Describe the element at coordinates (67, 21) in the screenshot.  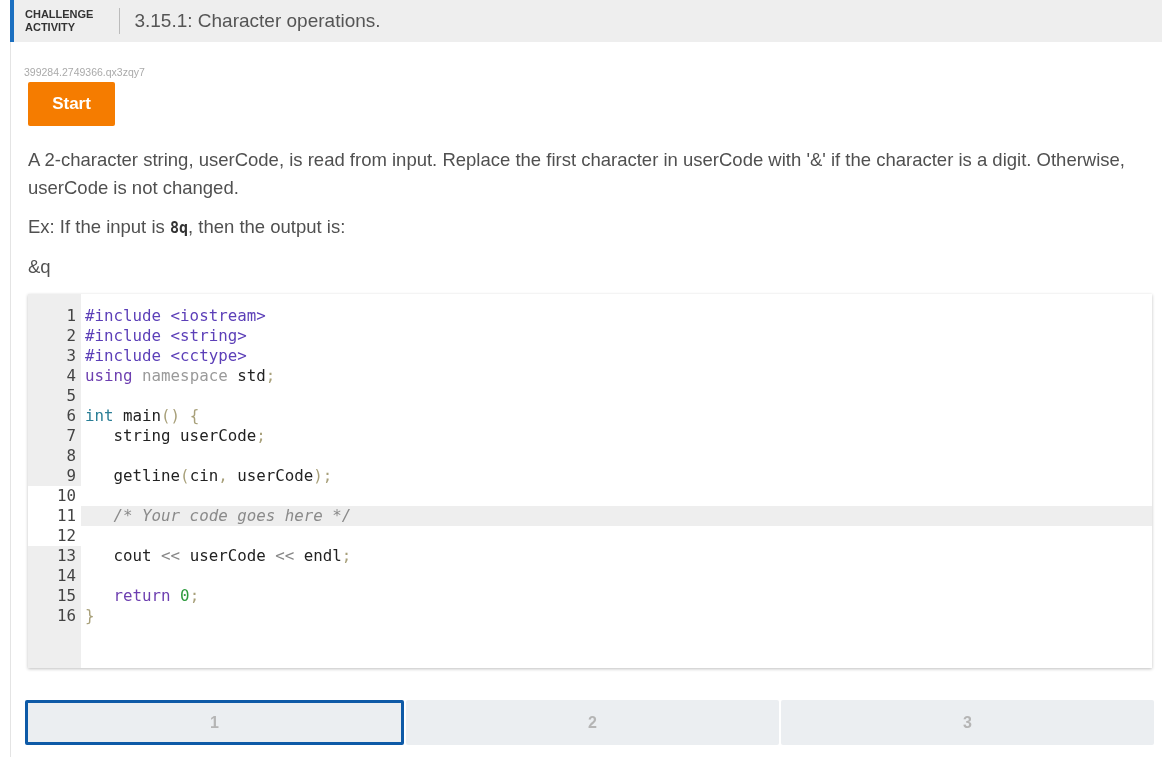
I see `activity-type-label: CHALLENGE ACTIVITY` at that location.